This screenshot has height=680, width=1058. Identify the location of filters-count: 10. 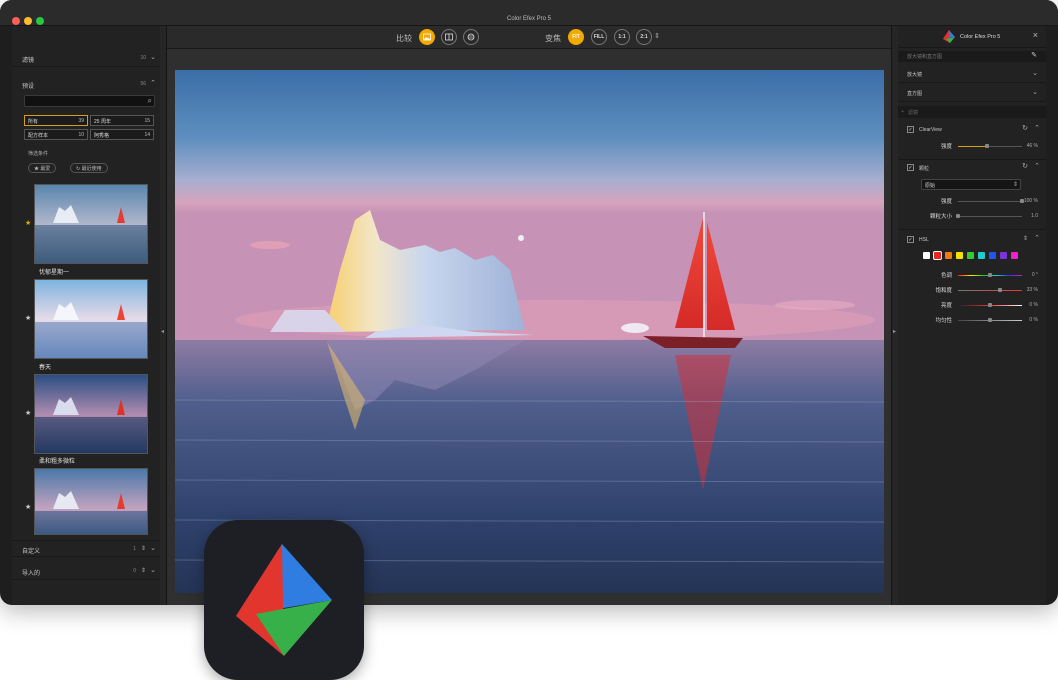
(143, 58).